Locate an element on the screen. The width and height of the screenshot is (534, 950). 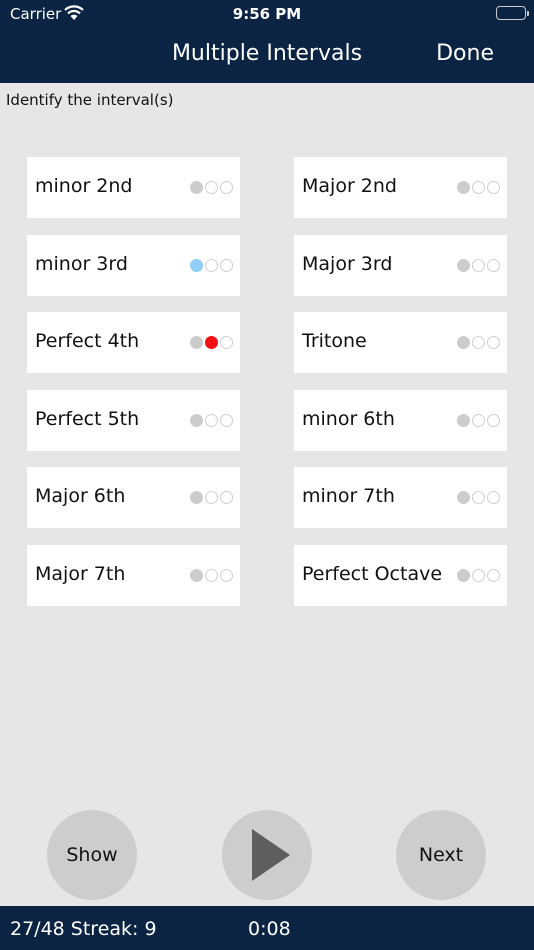
play-button is located at coordinates (267, 855).